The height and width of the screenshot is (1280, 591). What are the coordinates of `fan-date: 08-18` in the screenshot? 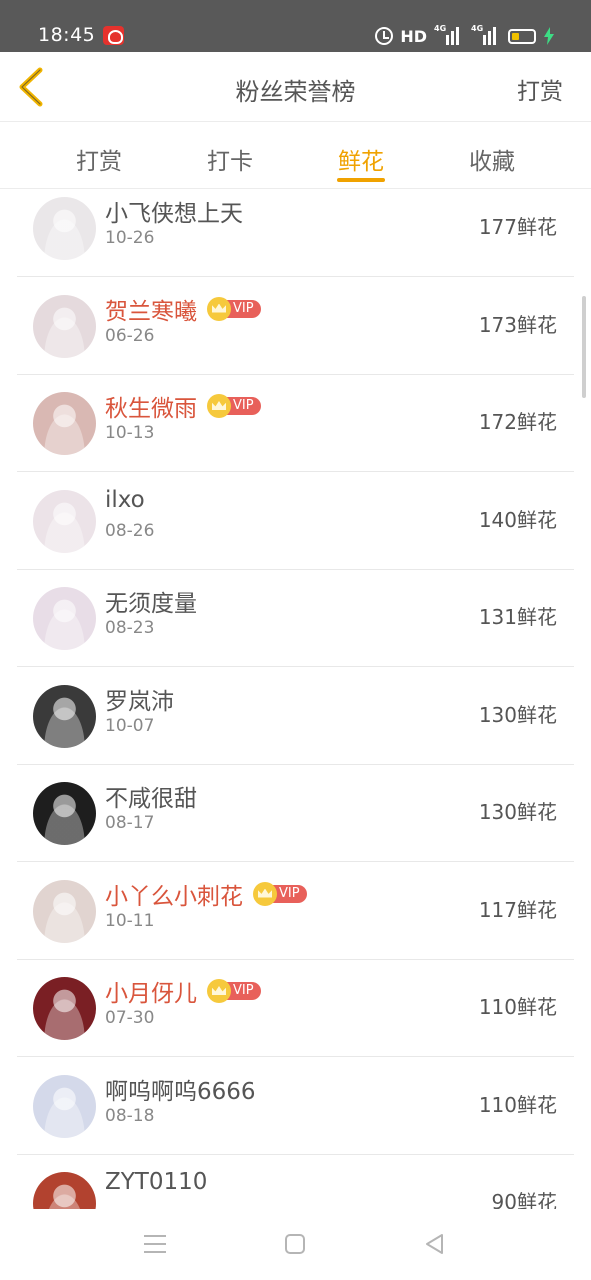 It's located at (130, 1115).